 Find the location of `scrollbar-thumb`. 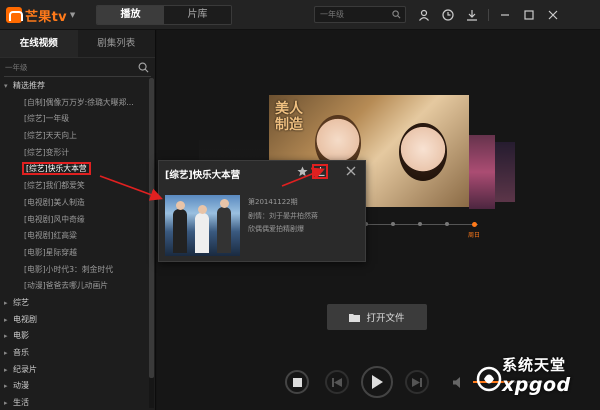

scrollbar-thumb is located at coordinates (151, 228).